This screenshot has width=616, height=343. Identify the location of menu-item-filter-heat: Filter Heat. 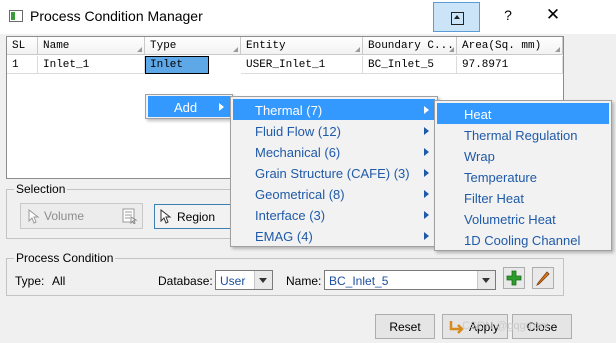
(523, 197).